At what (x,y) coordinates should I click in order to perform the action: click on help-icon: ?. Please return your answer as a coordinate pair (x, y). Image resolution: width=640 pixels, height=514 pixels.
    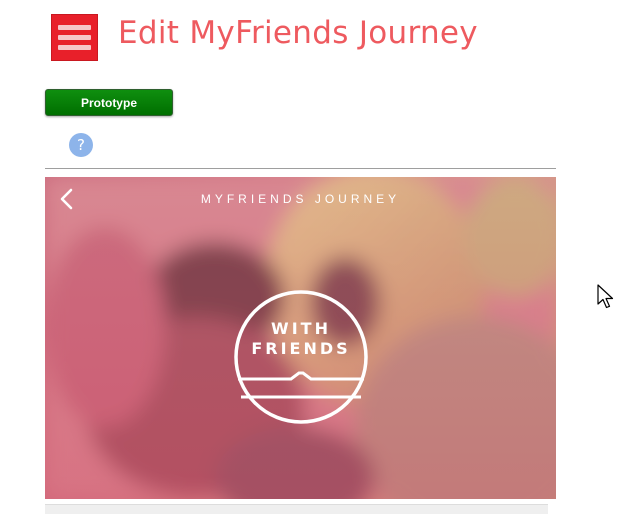
    Looking at the image, I should click on (81, 145).